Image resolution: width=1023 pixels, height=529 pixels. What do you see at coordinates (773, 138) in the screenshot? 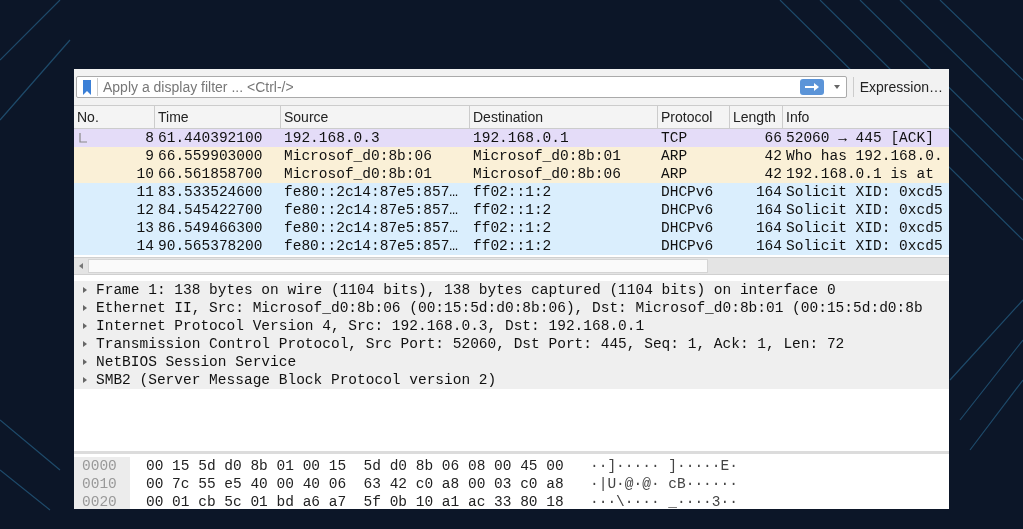
I see `packet-length: 66` at bounding box center [773, 138].